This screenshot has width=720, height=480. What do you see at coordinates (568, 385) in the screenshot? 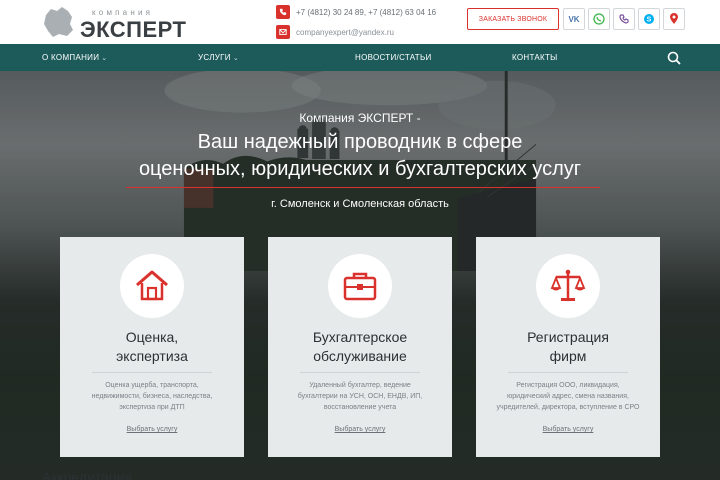
I see `card-description-line: Регистрация ООО, ликвидация,` at bounding box center [568, 385].